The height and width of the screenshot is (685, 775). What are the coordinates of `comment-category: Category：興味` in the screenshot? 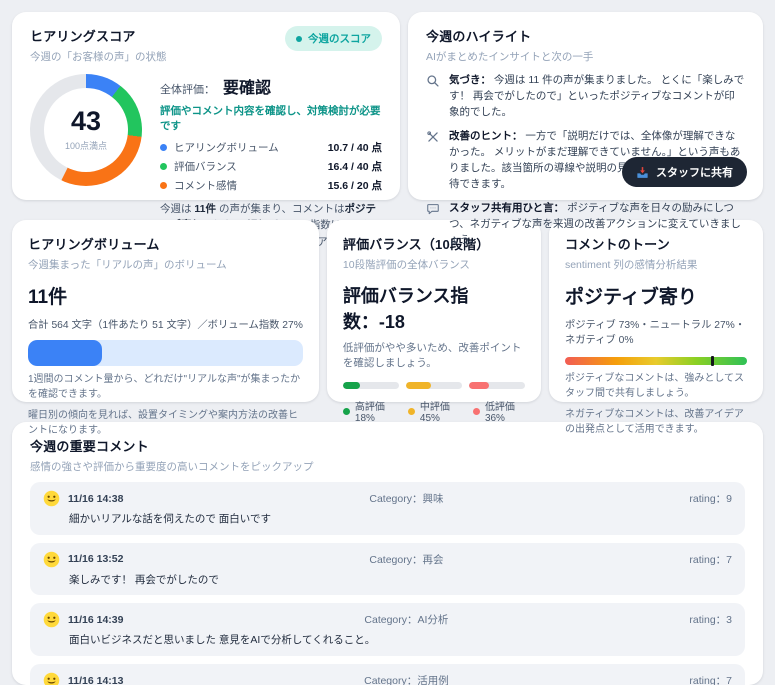 It's located at (406, 499).